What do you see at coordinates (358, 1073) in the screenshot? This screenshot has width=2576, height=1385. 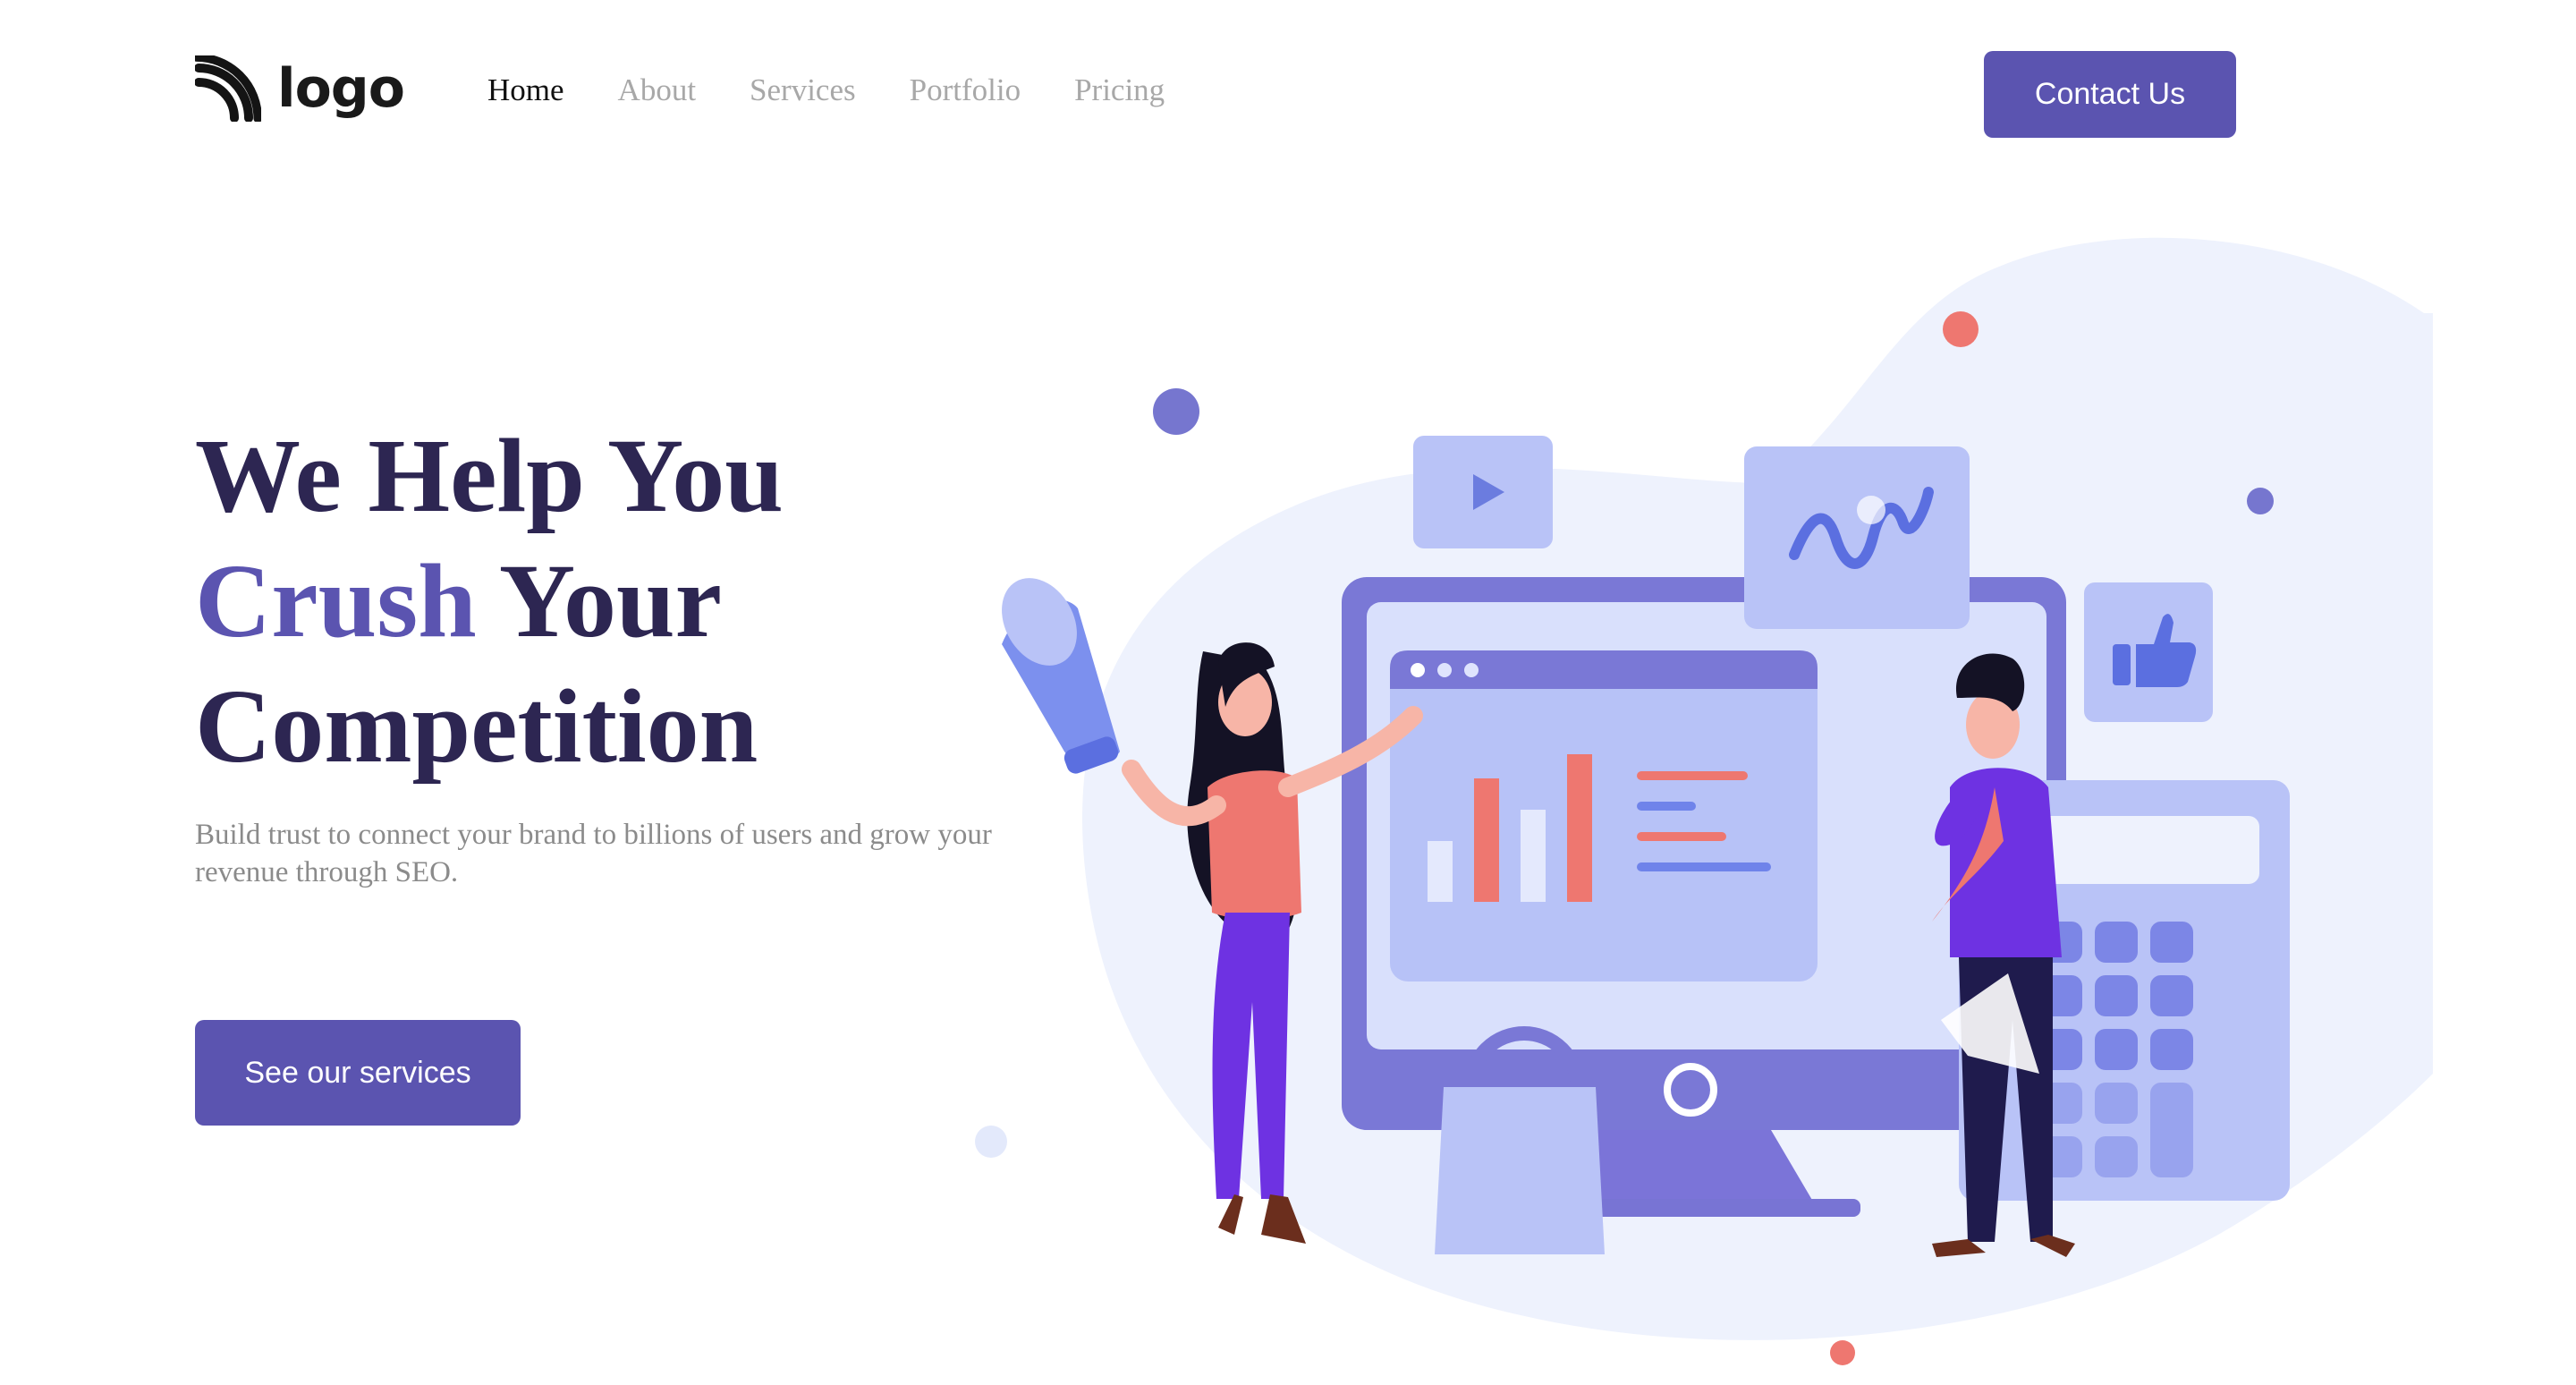 I see `see-services-button: See our services` at bounding box center [358, 1073].